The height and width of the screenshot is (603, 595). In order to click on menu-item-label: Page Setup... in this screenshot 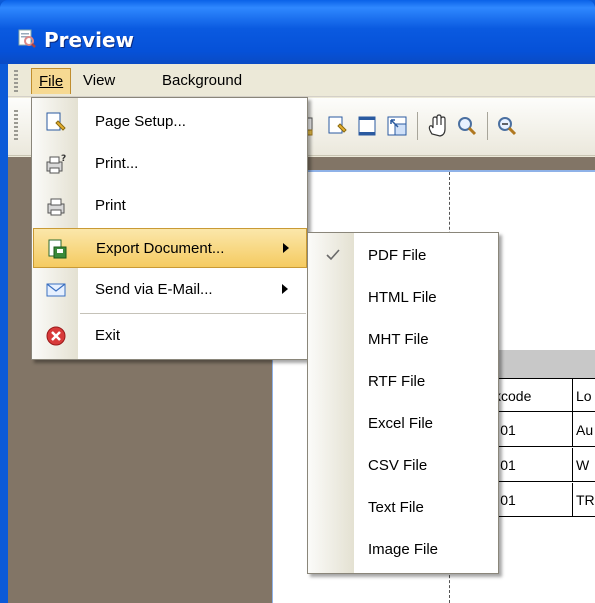, I will do `click(140, 121)`.